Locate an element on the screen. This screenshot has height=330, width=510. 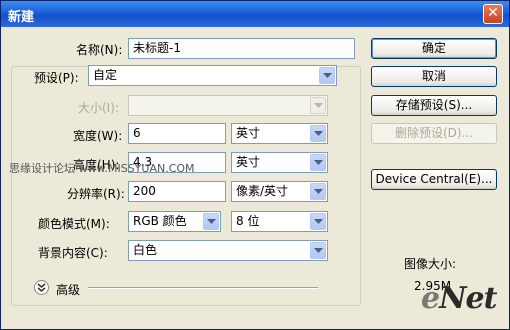
background-label: 背景内容(C): is located at coordinates (73, 253).